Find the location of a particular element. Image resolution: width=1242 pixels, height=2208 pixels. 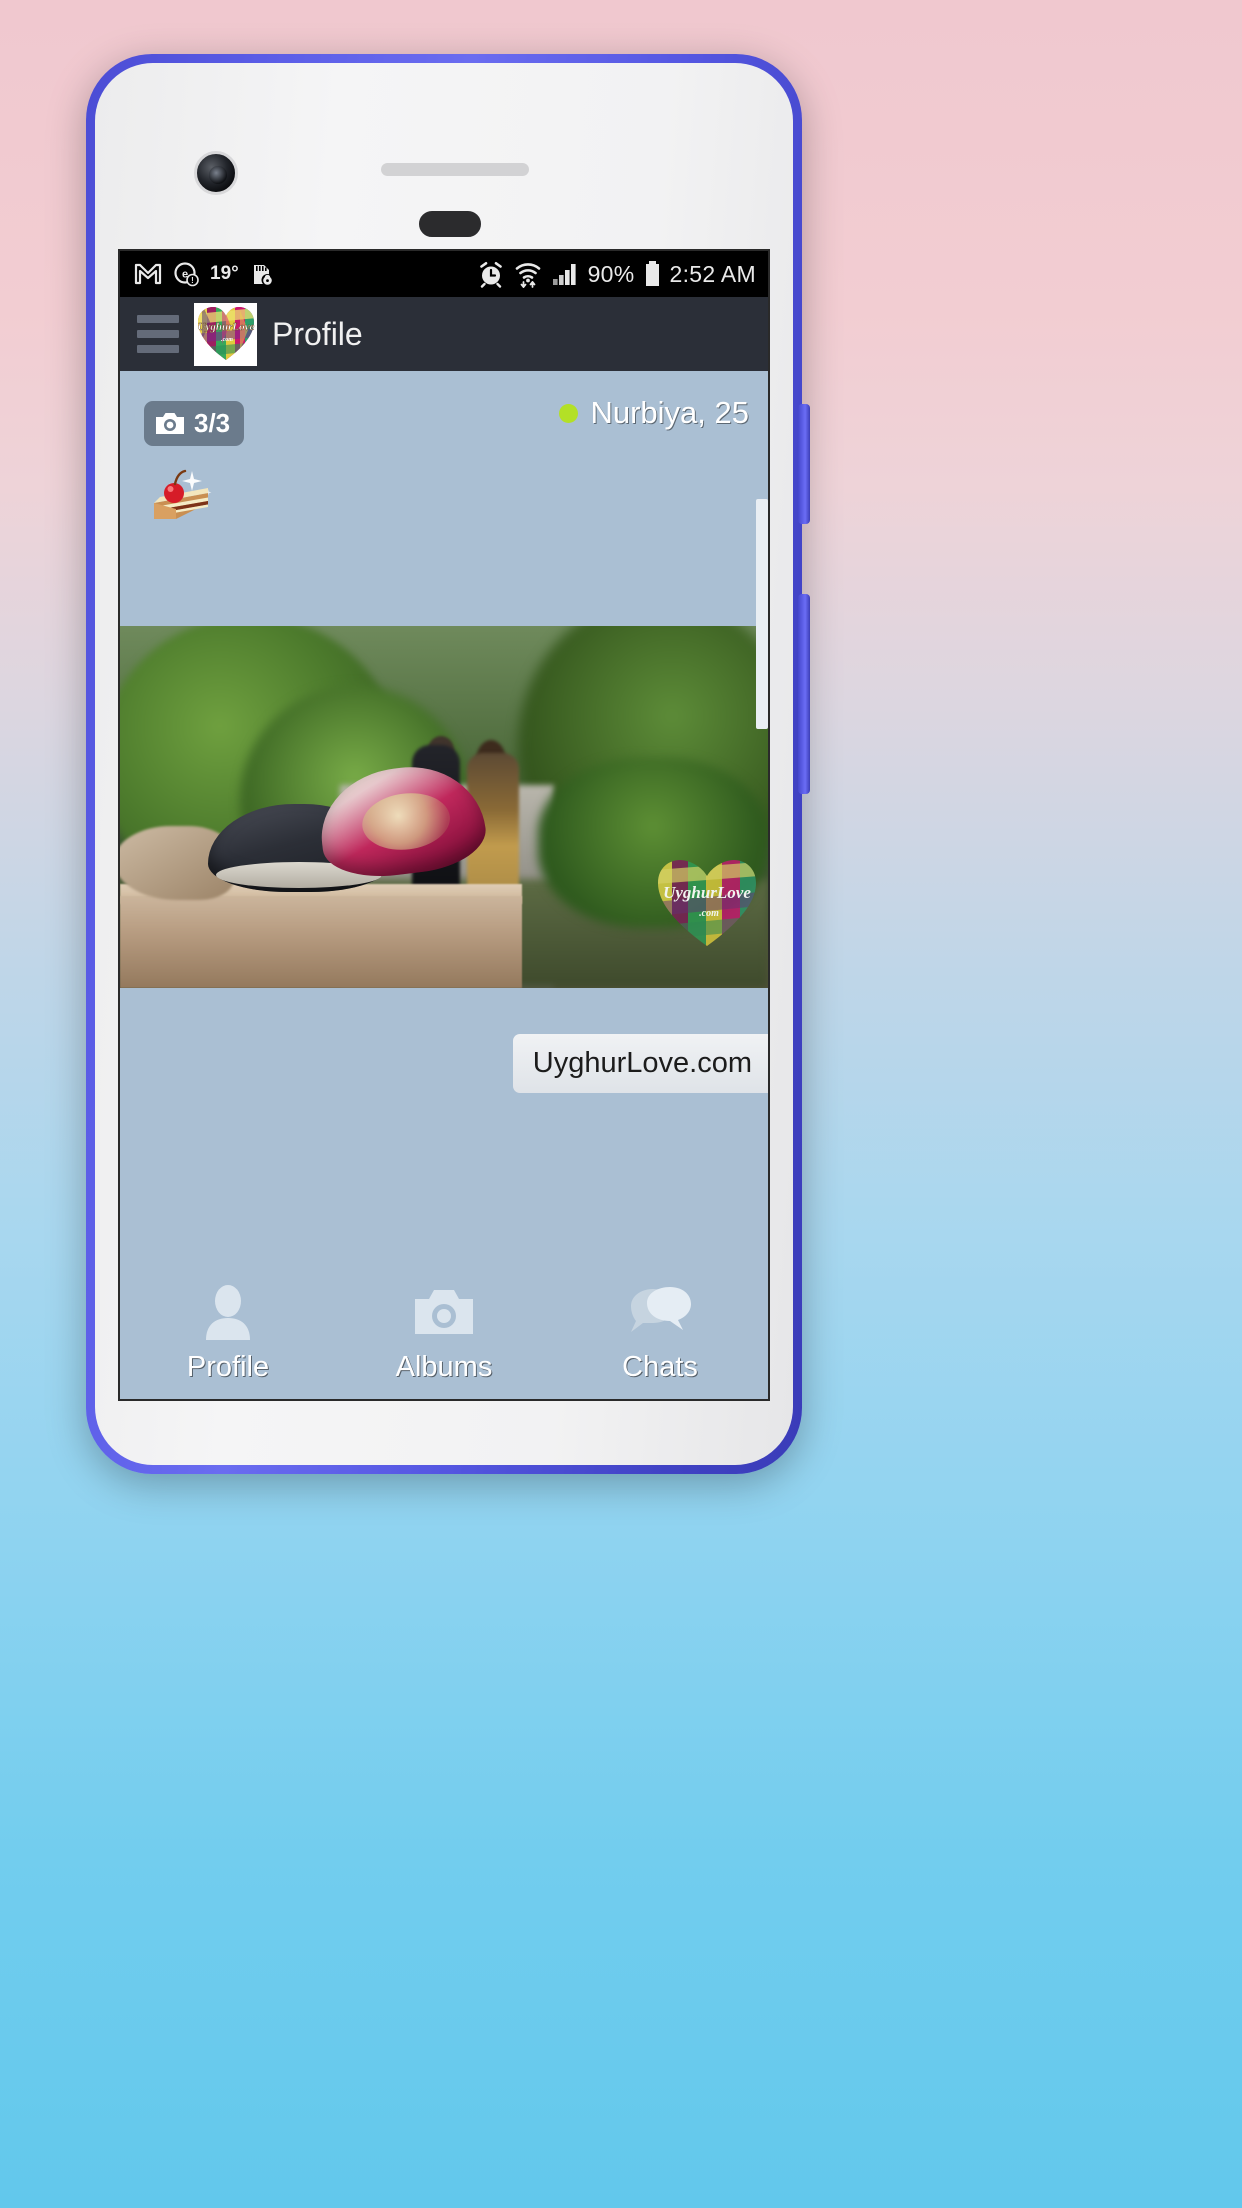

photo-count-label: 3/3 is located at coordinates (212, 423).